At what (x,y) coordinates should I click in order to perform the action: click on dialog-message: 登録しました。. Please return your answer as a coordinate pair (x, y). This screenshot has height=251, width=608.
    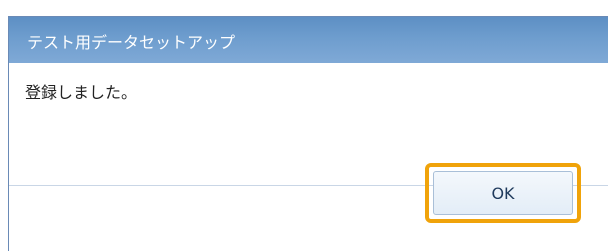
    Looking at the image, I should click on (81, 92).